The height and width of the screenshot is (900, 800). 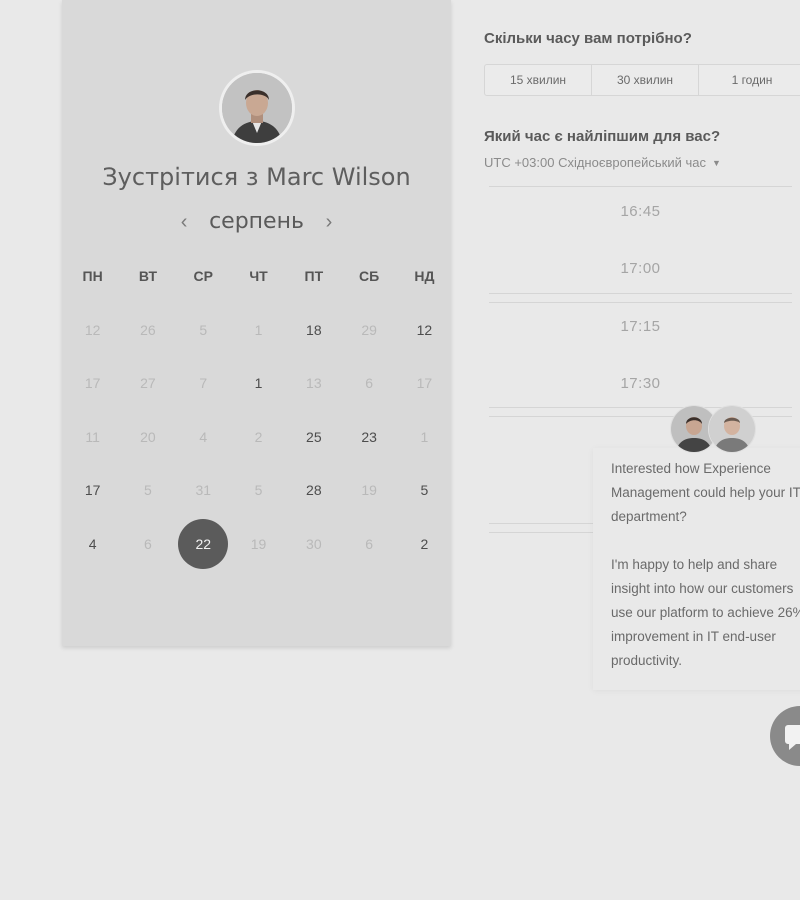 I want to click on calendar-day-label: 27, so click(x=148, y=383).